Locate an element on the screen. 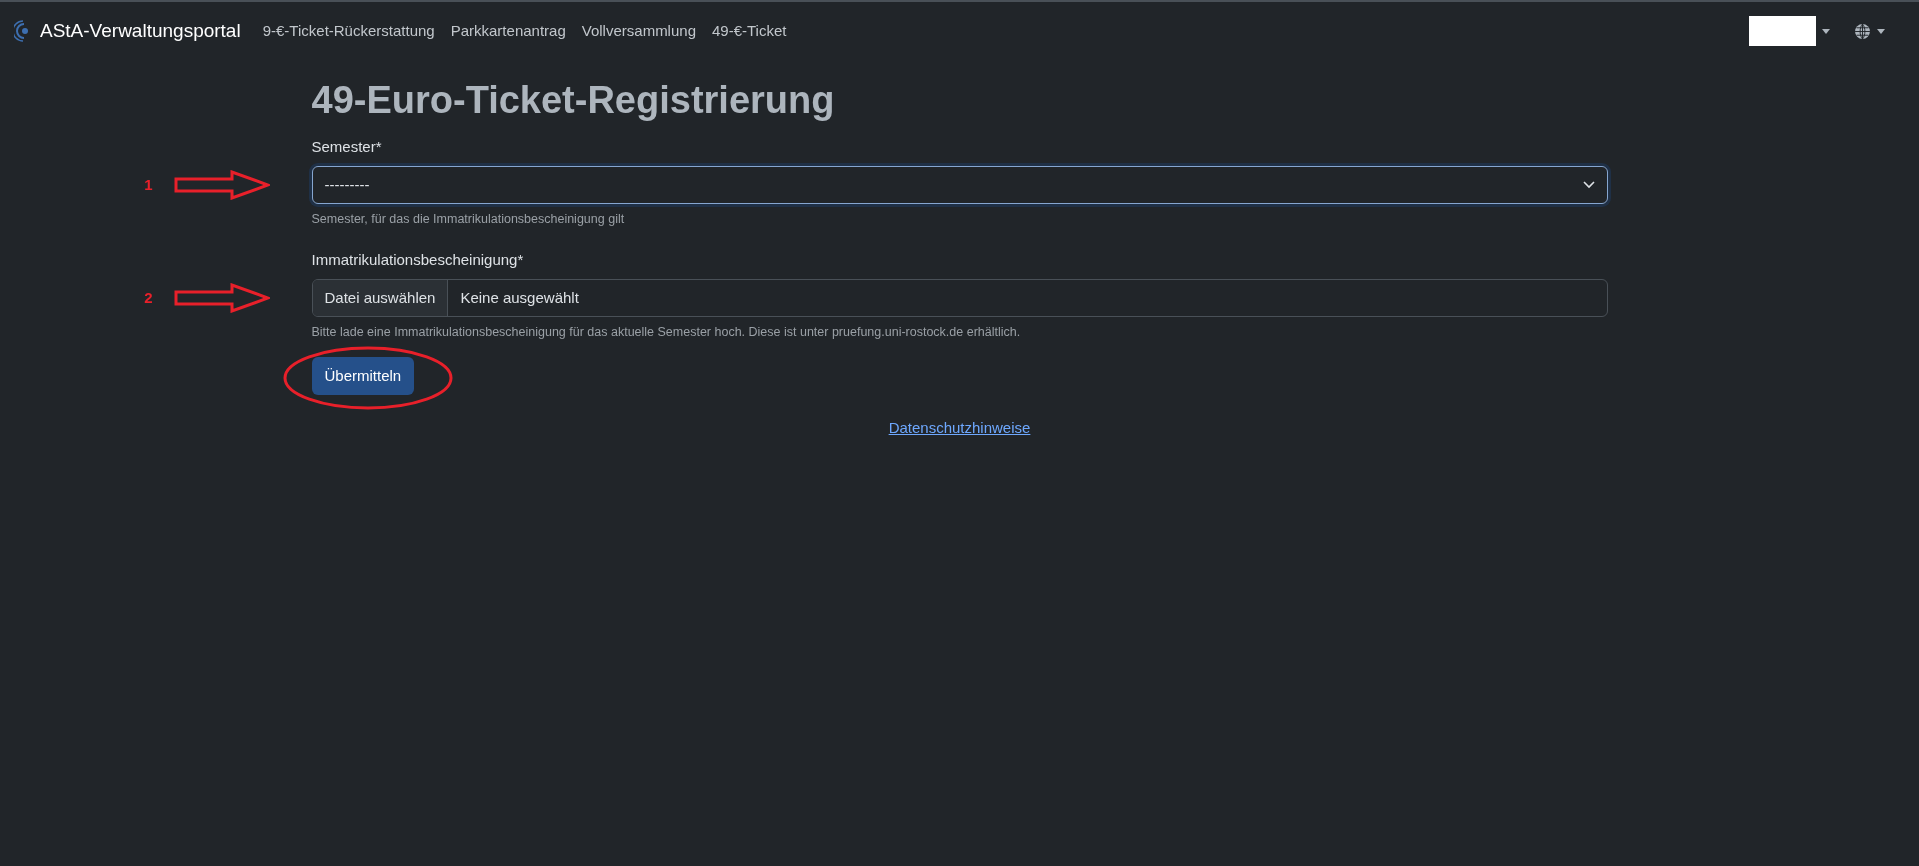  privacy-link: Datenschutzhinweise is located at coordinates (959, 428).